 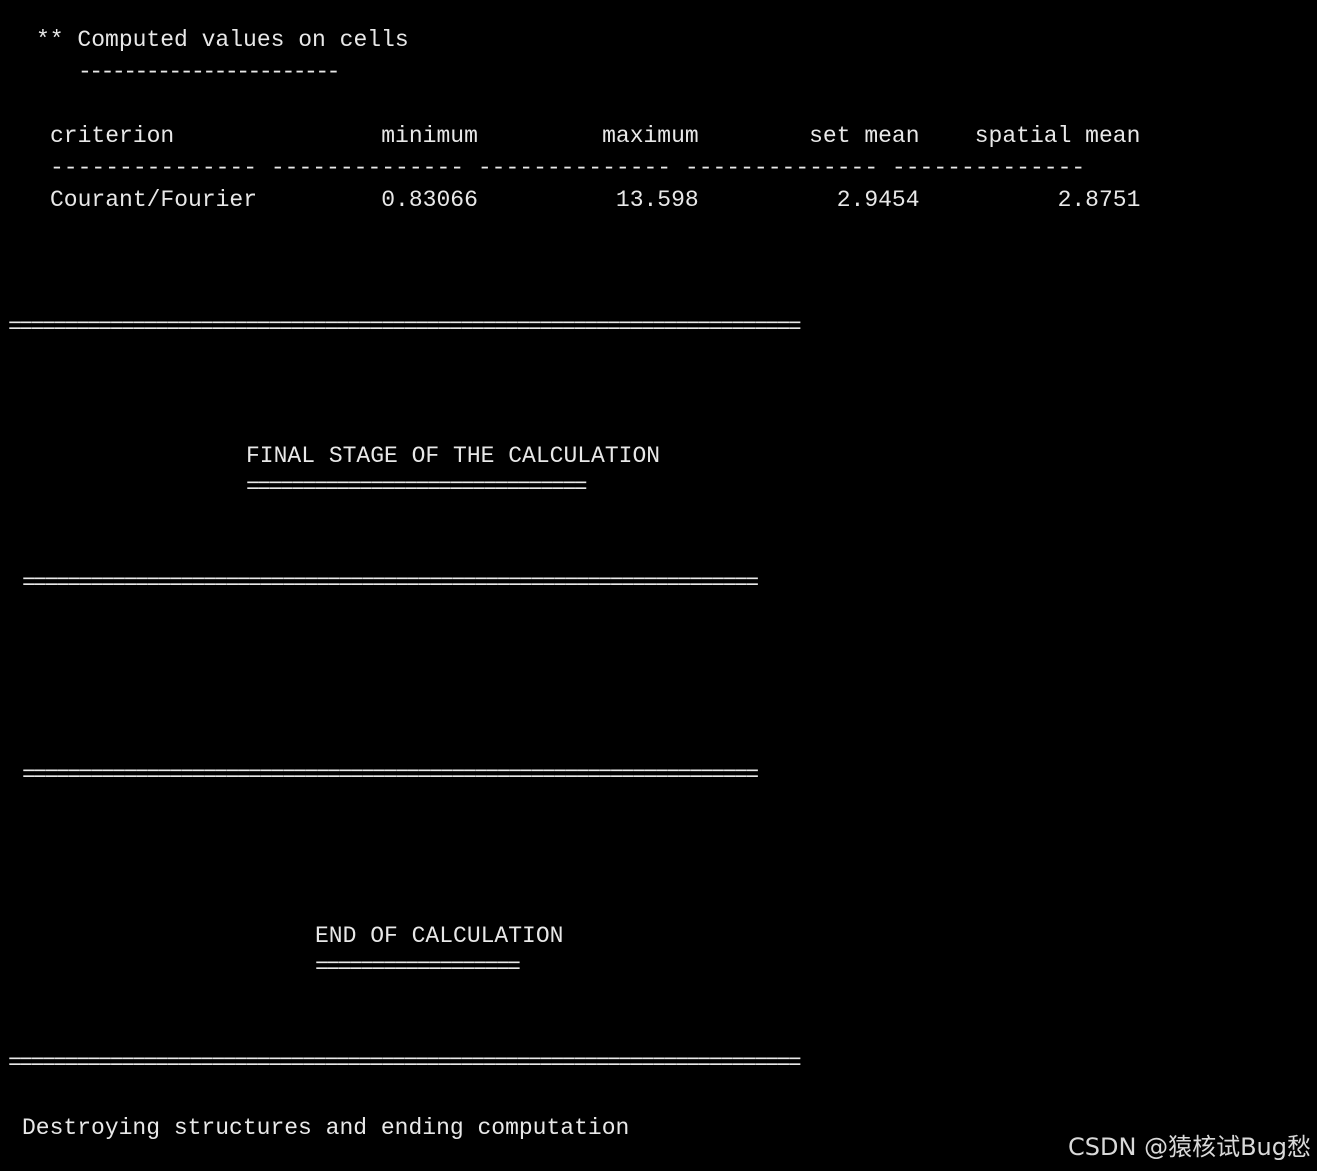 I want to click on end-title: END OF CALCULATION, so click(x=439, y=936).